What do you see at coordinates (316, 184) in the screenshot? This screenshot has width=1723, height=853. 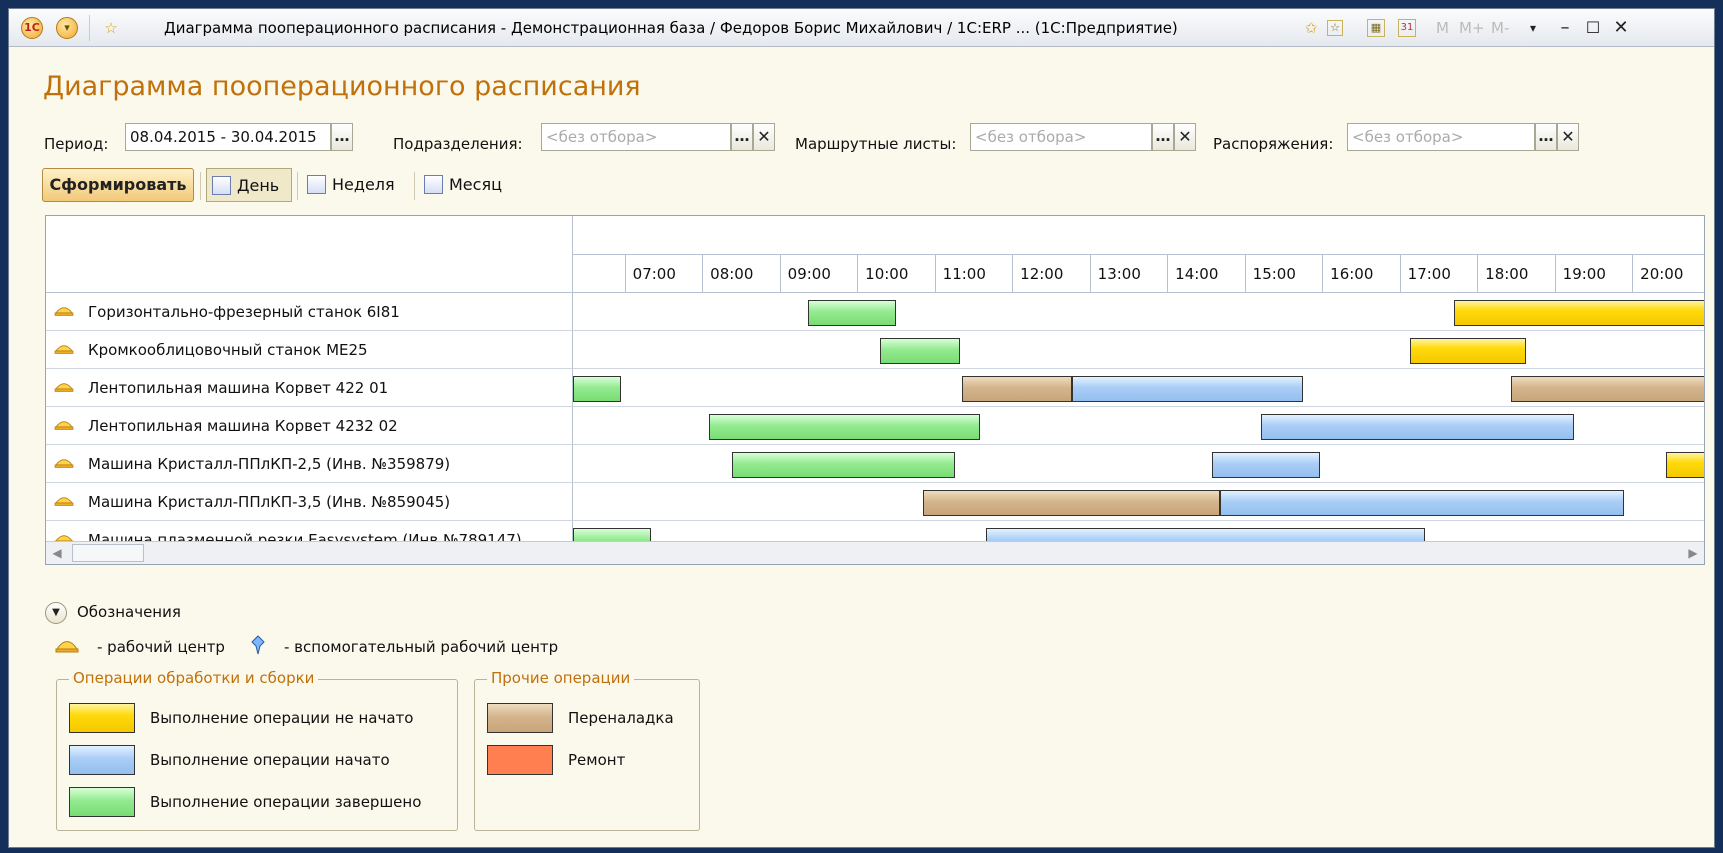 I see `week-icon` at bounding box center [316, 184].